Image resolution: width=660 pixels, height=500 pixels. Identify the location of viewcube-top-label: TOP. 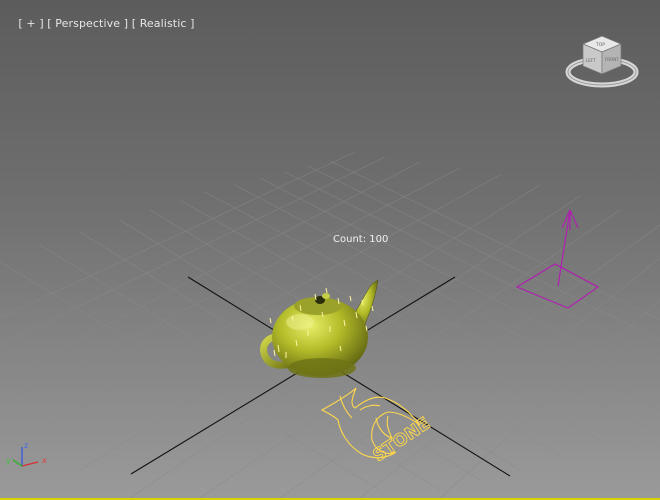
(600, 45).